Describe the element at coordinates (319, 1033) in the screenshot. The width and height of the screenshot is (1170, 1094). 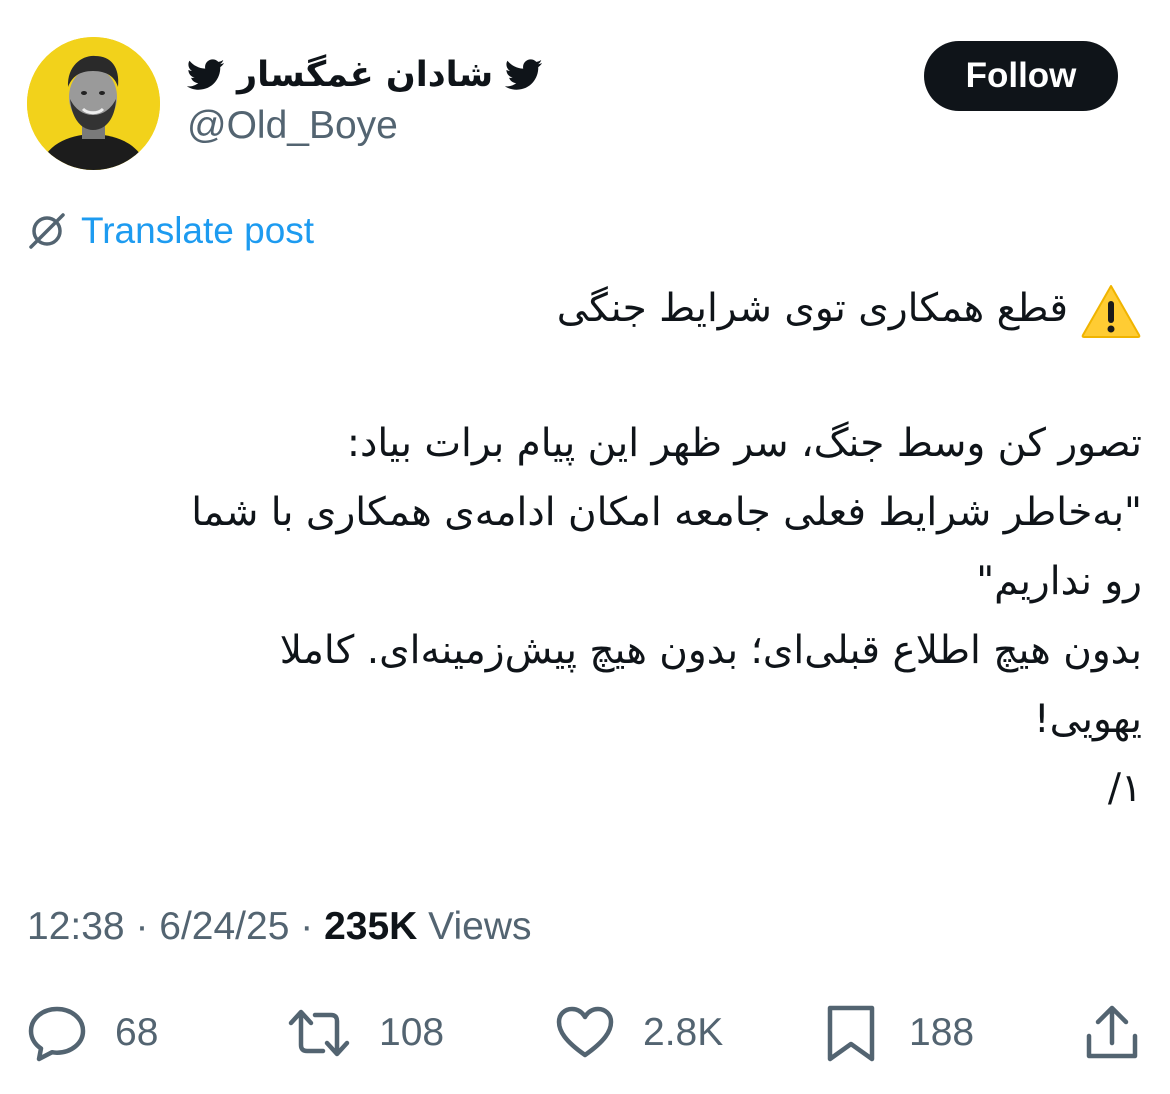
I see `repost-icon` at that location.